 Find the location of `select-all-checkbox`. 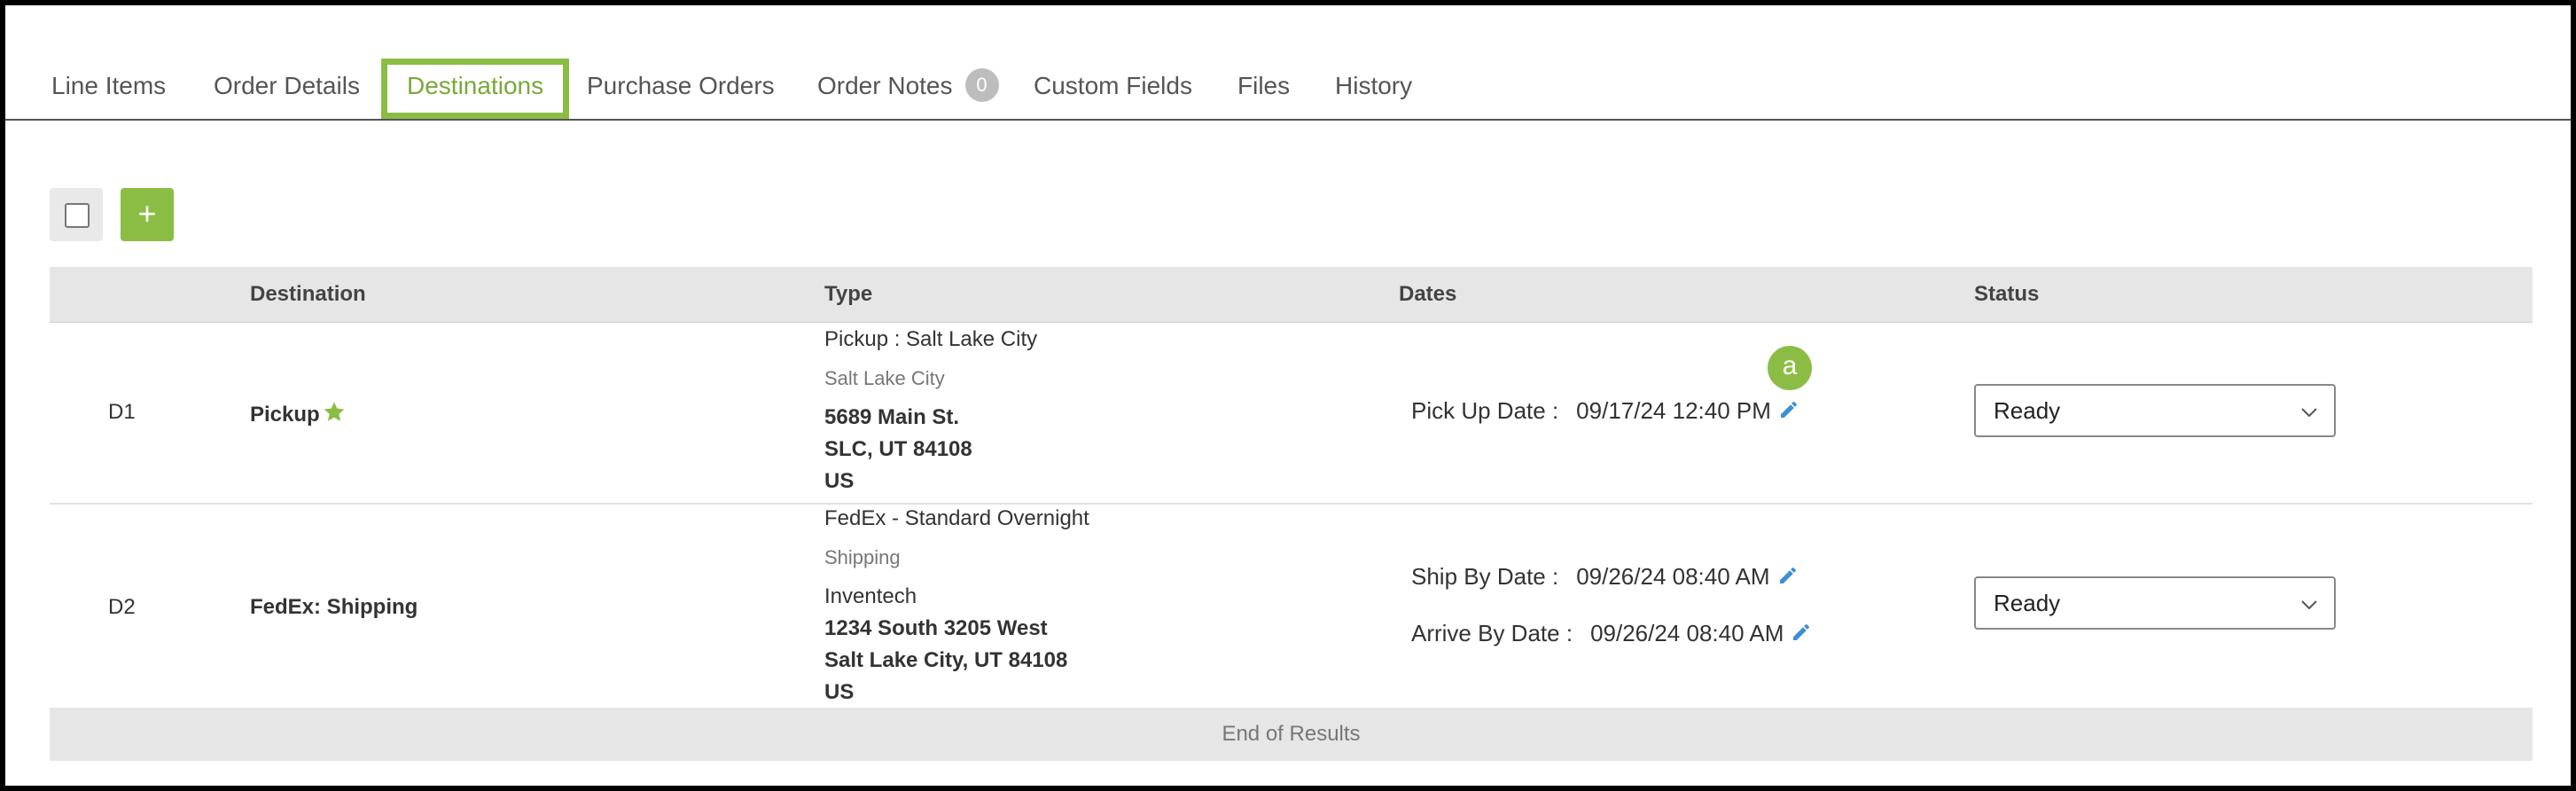

select-all-checkbox is located at coordinates (76, 214).